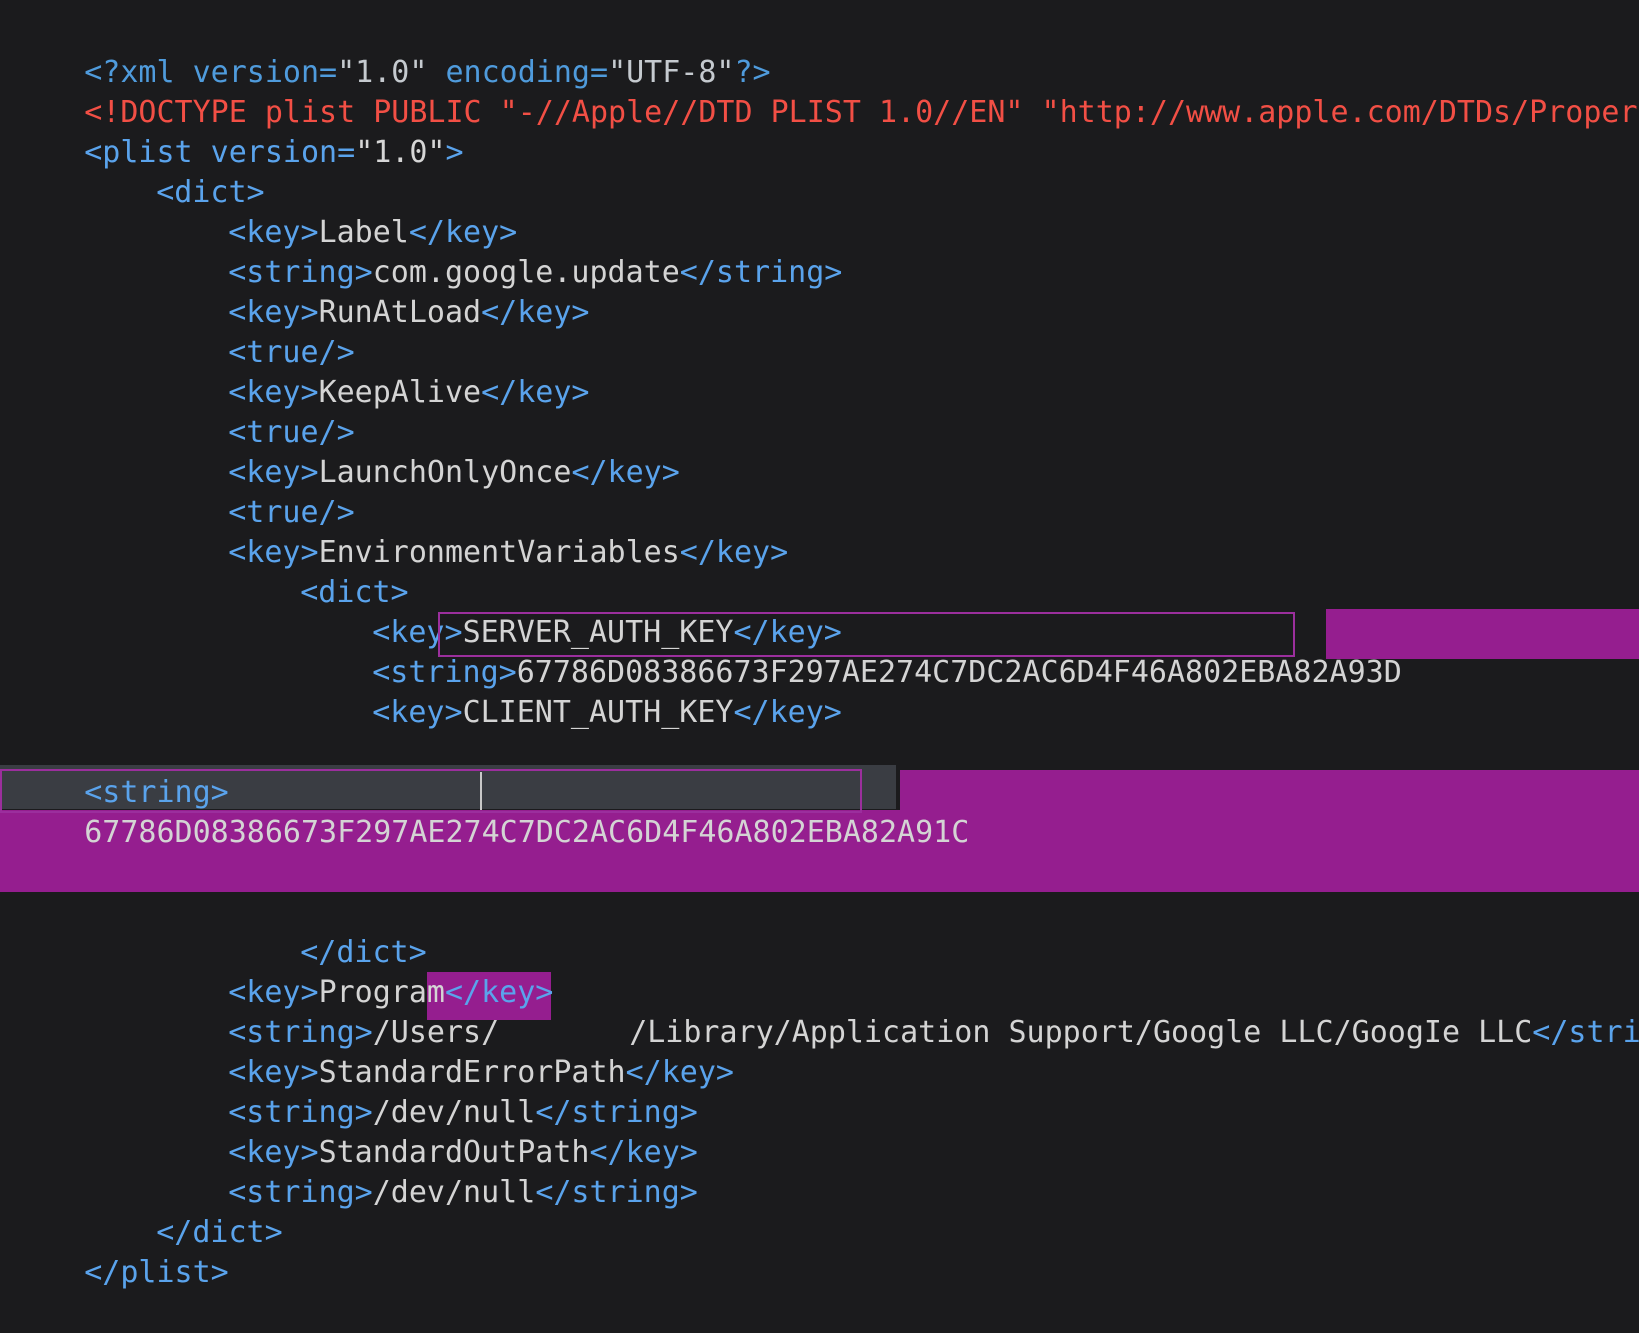 This screenshot has width=1639, height=1333. I want to click on plist-version-value: "1.0", so click(400, 152).